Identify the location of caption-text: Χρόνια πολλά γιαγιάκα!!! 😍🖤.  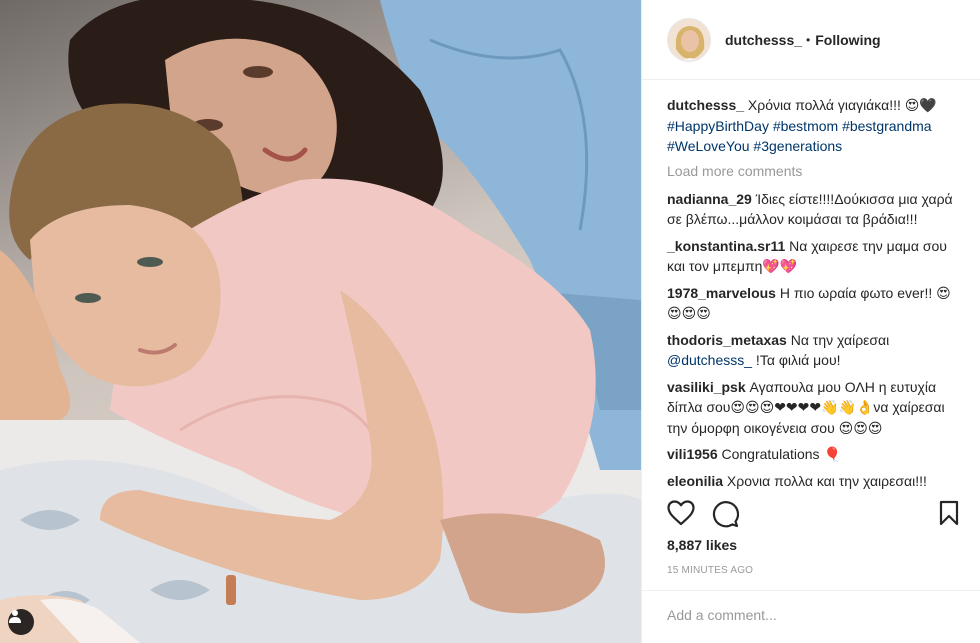
(840, 105).